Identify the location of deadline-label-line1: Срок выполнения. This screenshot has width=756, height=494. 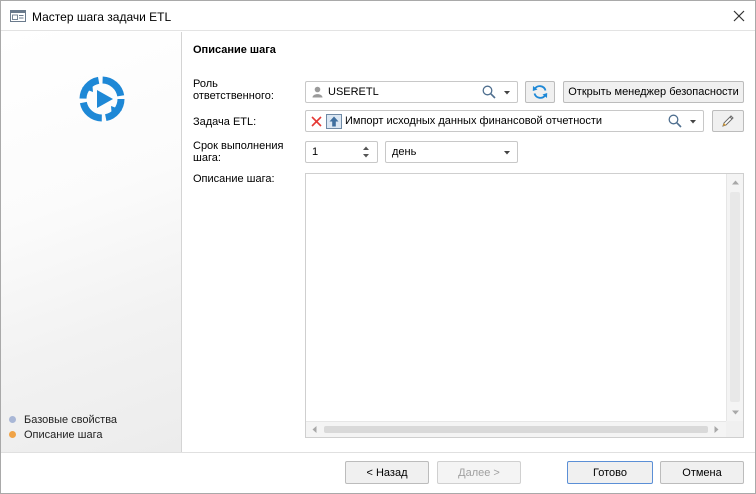
(238, 146).